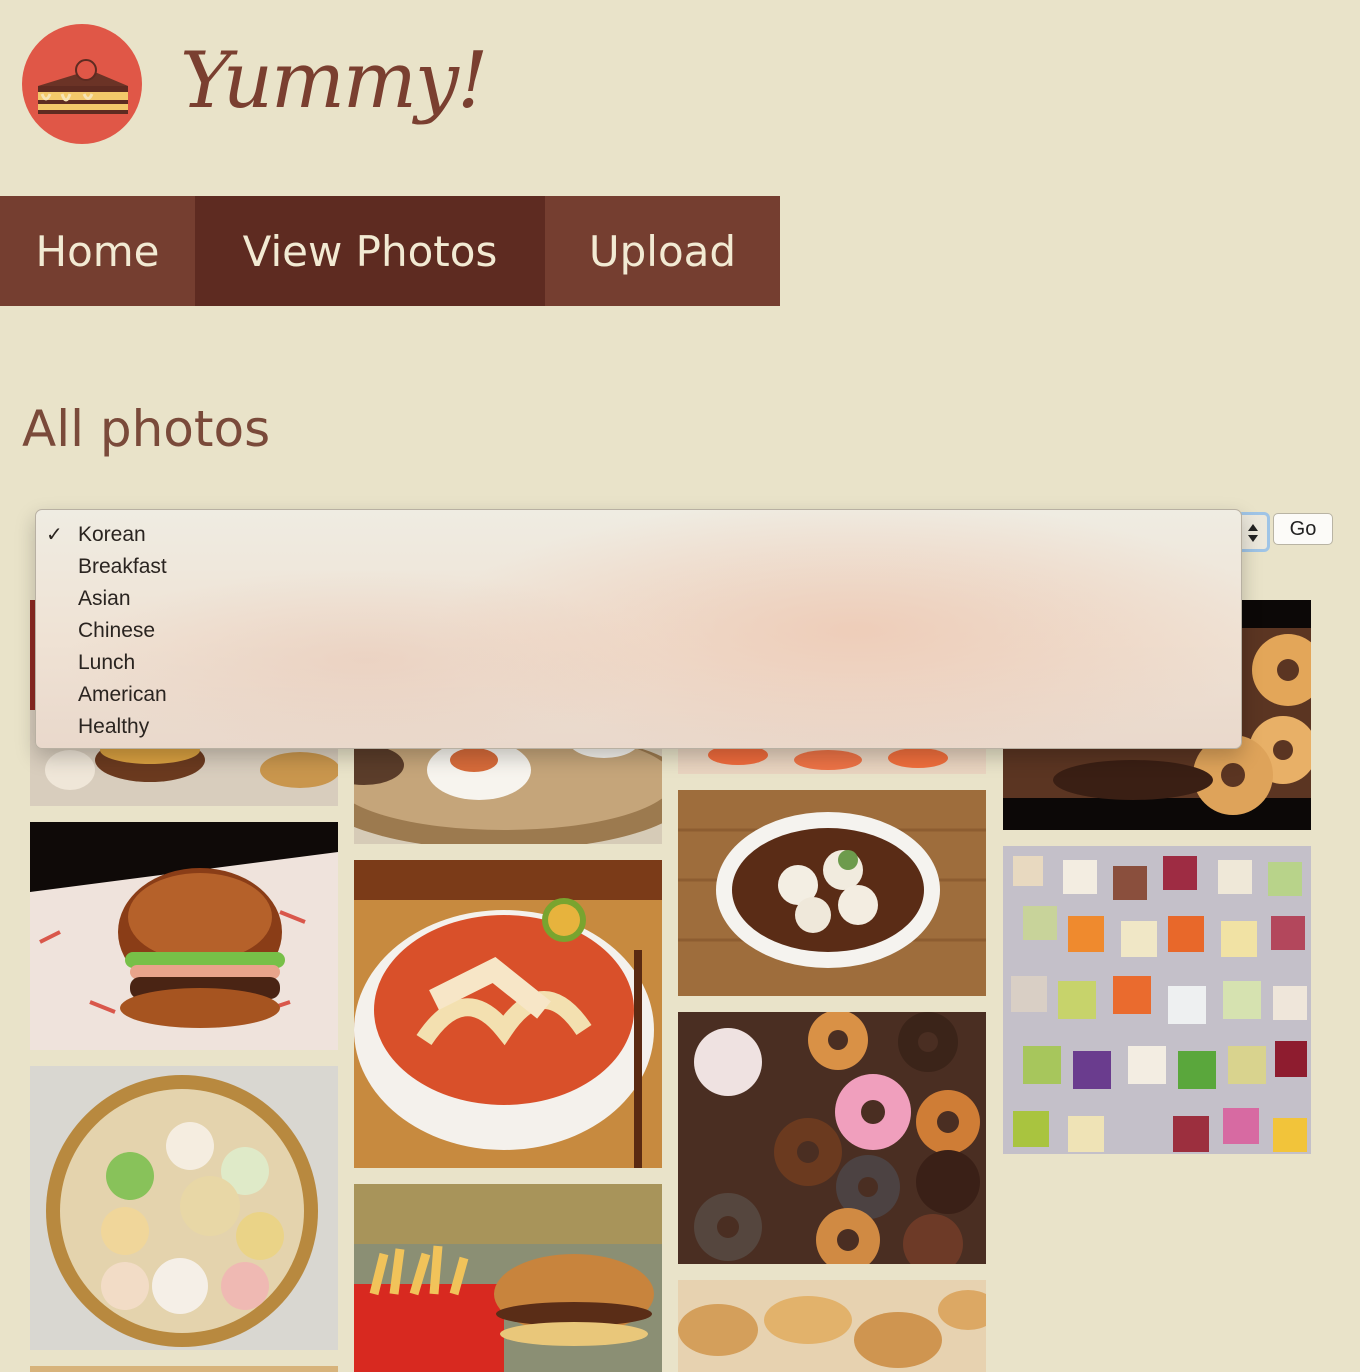 The image size is (1360, 1372). I want to click on option-label: Asian, so click(104, 598).